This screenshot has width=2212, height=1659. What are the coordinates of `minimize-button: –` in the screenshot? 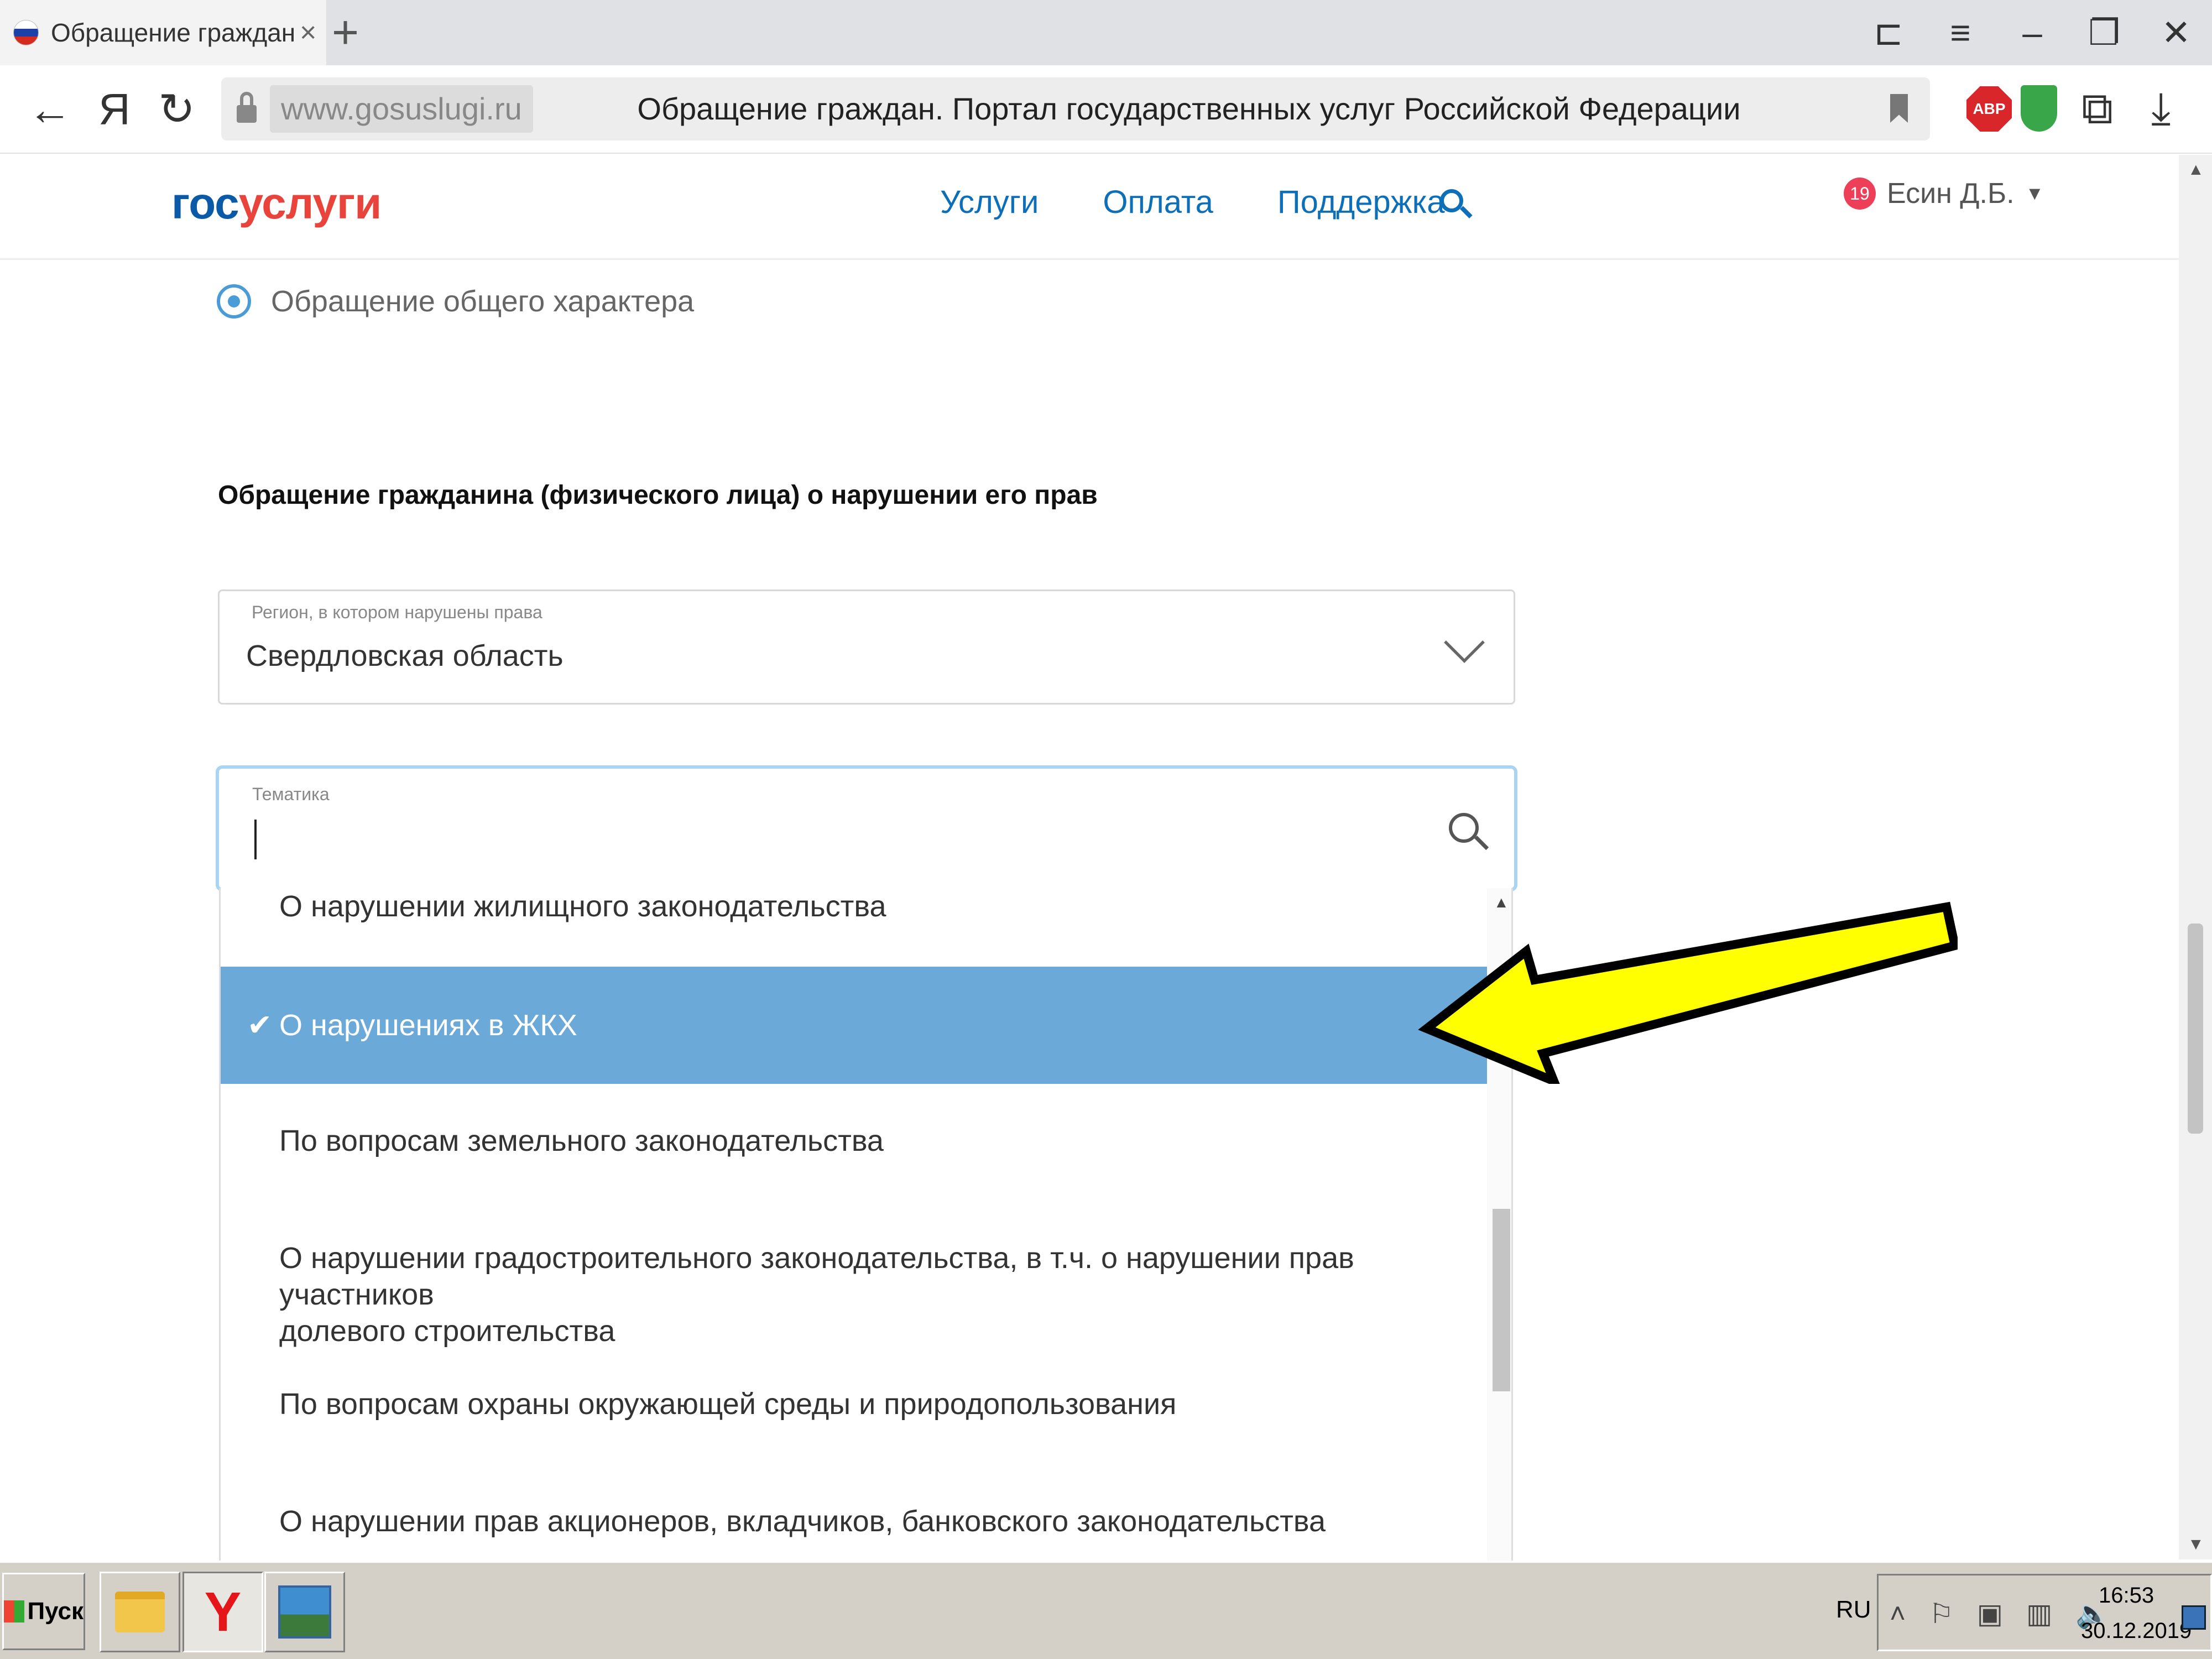 It's located at (2032, 32).